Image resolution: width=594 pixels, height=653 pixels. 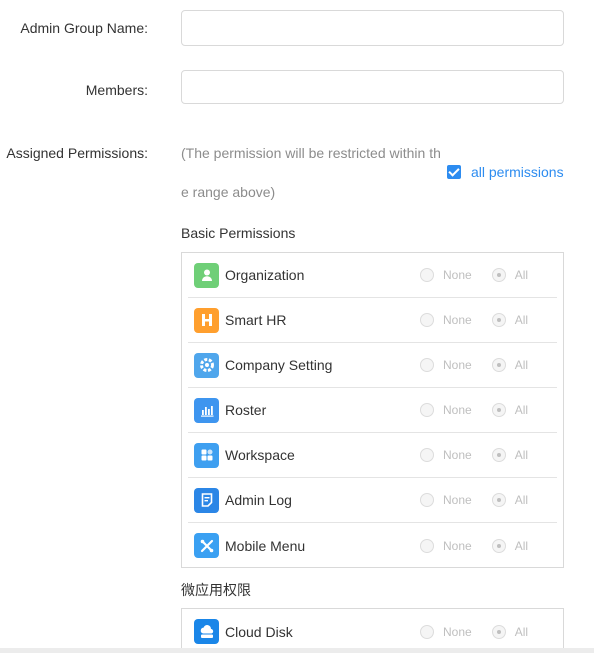 What do you see at coordinates (265, 545) in the screenshot?
I see `permission-name: Mobile Menu` at bounding box center [265, 545].